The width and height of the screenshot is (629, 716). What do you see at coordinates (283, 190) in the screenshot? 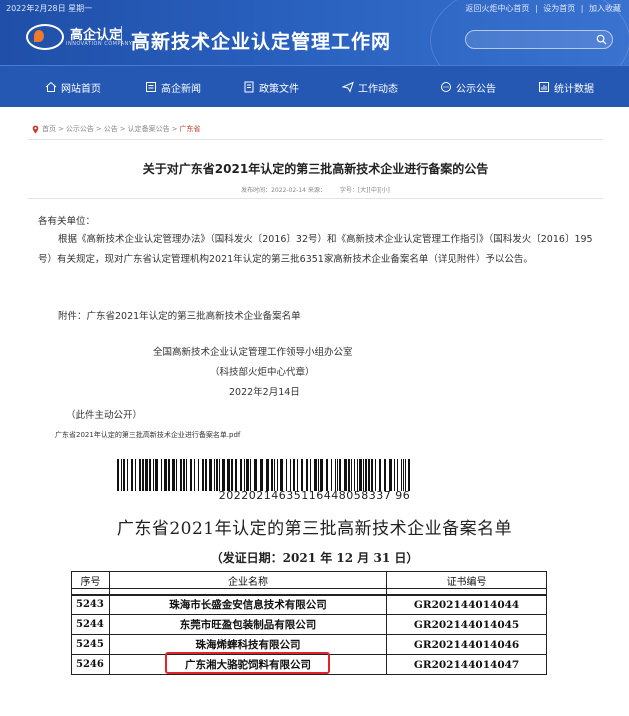
I see `publish-info: 发布时间：2022-02-14 来源：` at bounding box center [283, 190].